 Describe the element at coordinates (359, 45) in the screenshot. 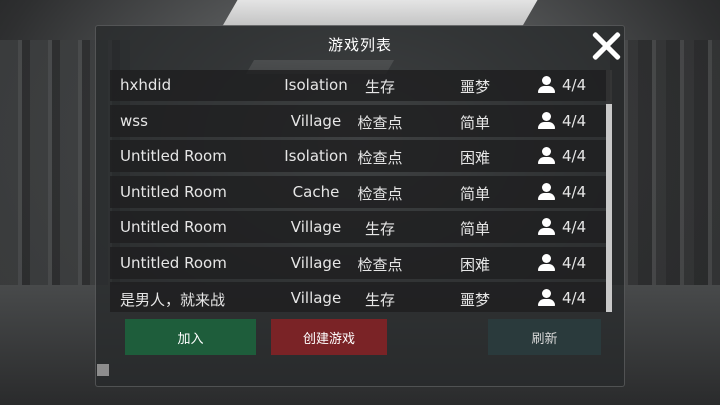

I see `panel-title: 游戏列表` at that location.